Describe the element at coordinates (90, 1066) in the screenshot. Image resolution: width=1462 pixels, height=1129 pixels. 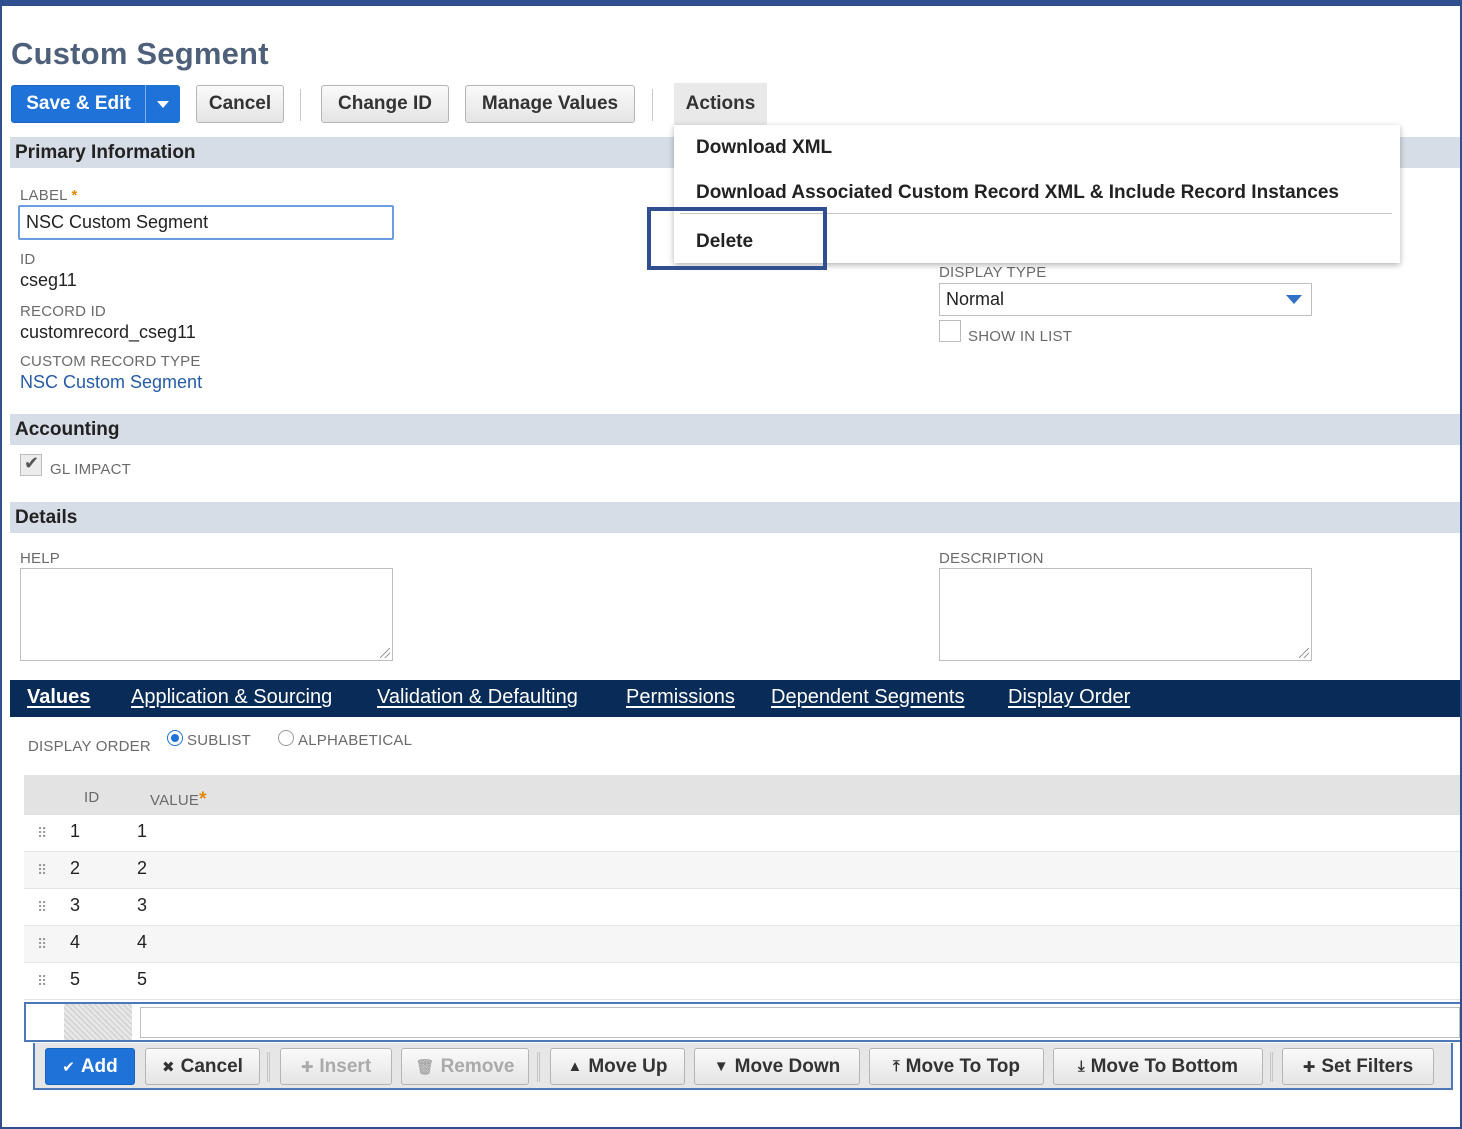
I see `add-button: ✔ Add` at that location.